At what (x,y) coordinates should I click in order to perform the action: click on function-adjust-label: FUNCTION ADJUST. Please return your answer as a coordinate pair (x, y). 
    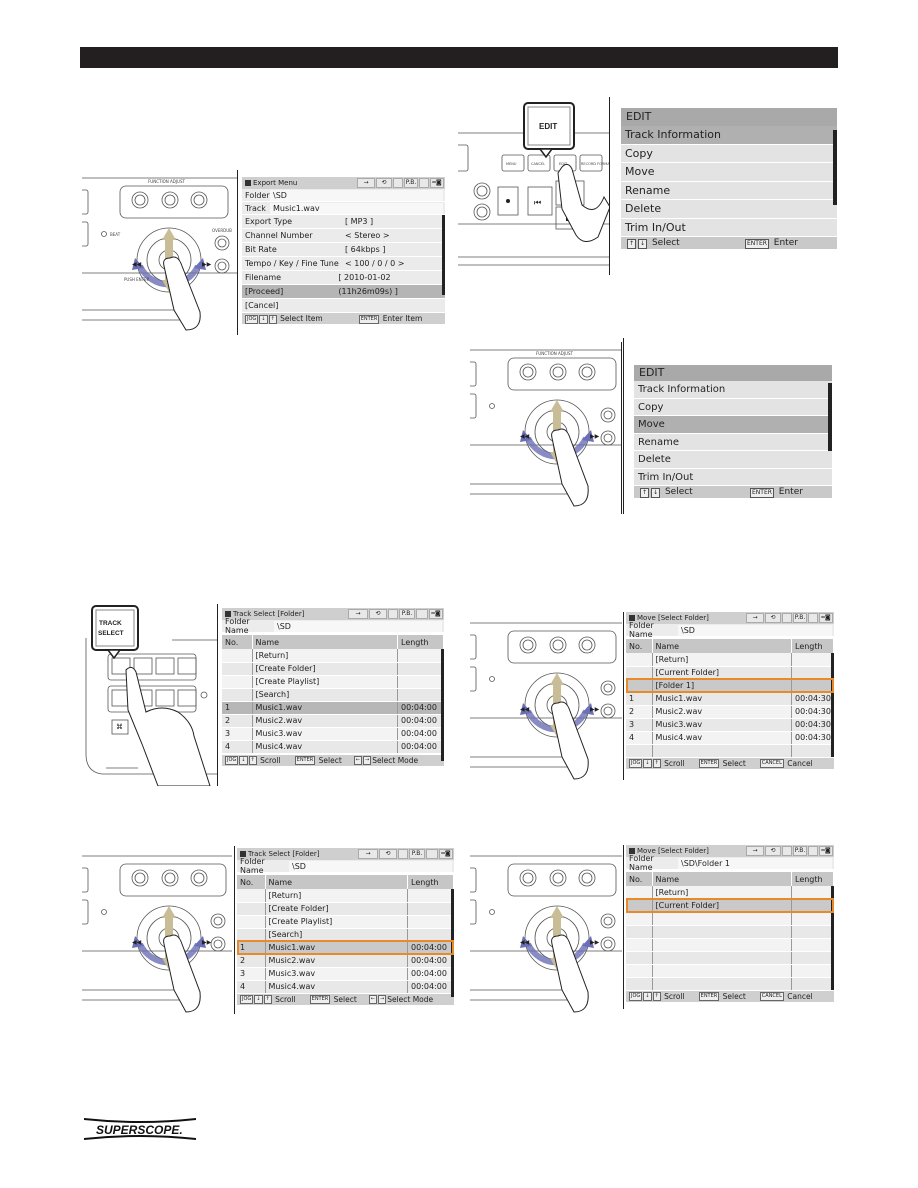
    Looking at the image, I should click on (167, 181).